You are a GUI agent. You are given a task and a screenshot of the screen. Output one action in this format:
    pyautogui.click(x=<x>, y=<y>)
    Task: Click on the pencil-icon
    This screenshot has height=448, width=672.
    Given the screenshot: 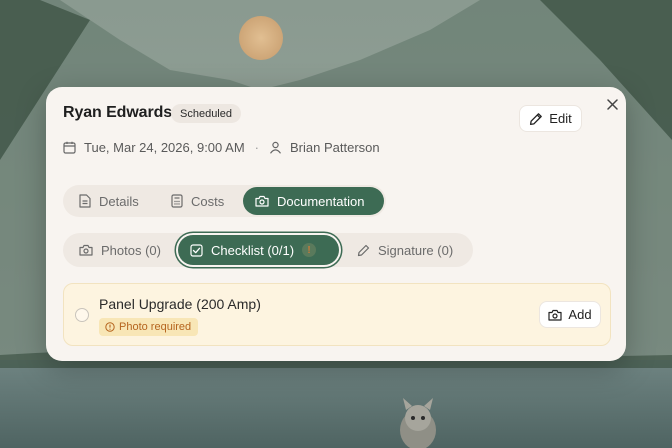 What is the action you would take?
    pyautogui.click(x=536, y=118)
    